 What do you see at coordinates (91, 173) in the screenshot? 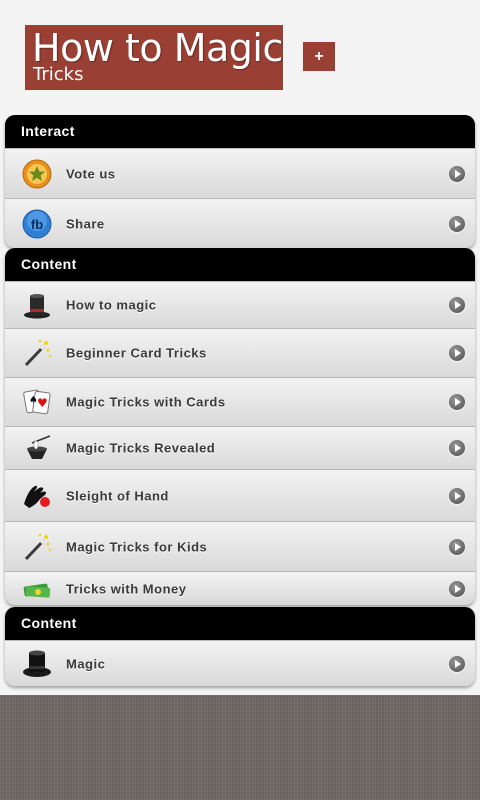
I see `list-item-label: Vote us` at bounding box center [91, 173].